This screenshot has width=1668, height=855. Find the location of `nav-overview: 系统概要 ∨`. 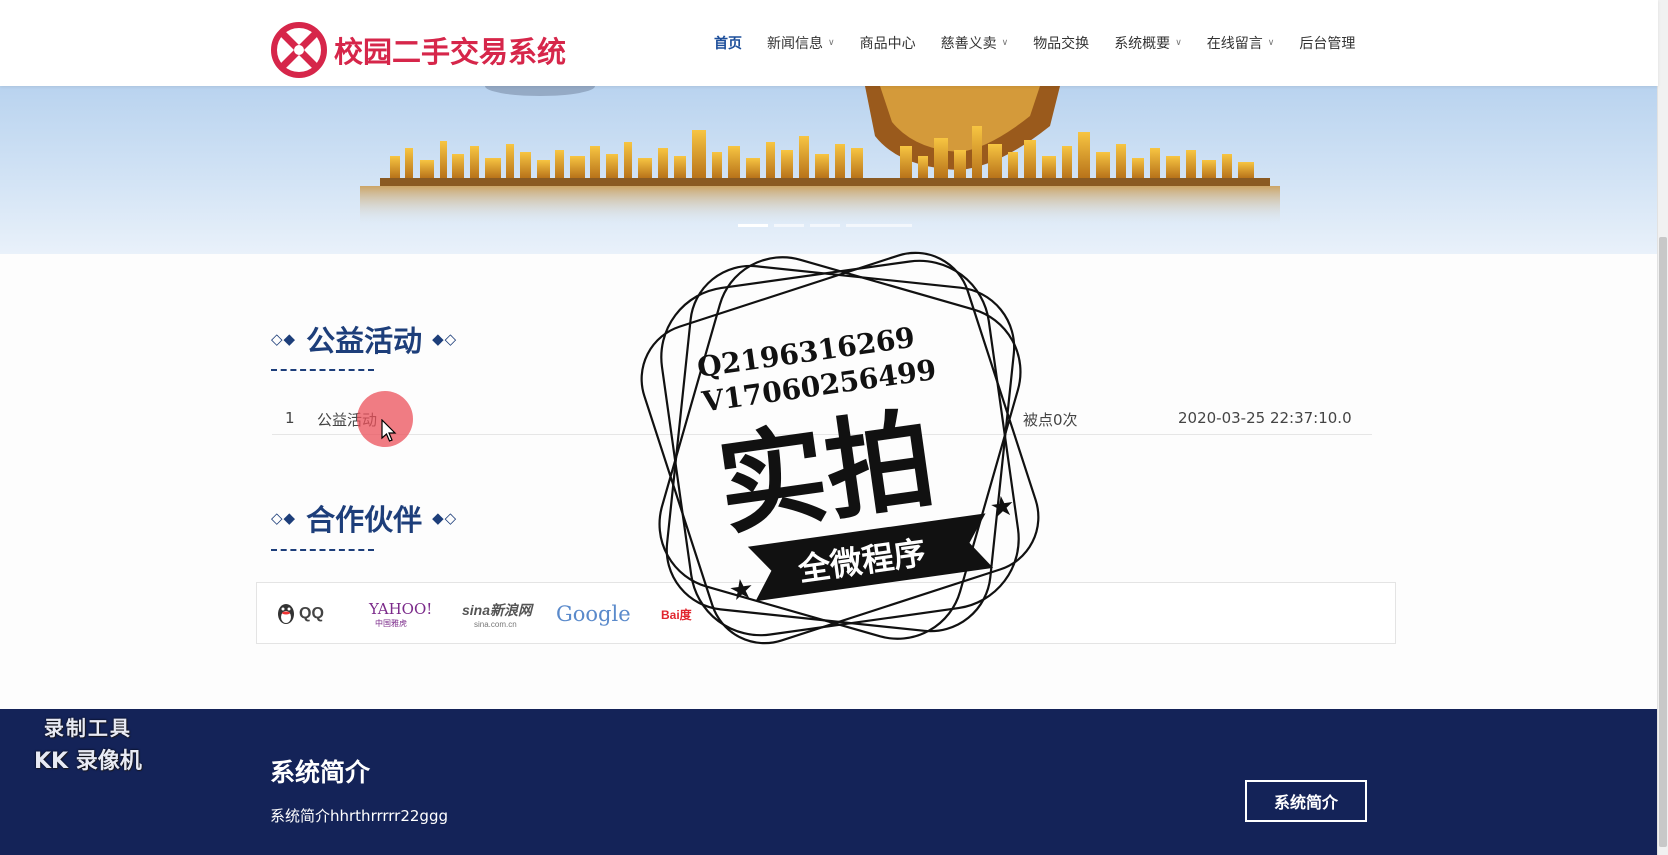

nav-overview: 系统概要 ∨ is located at coordinates (1148, 43).